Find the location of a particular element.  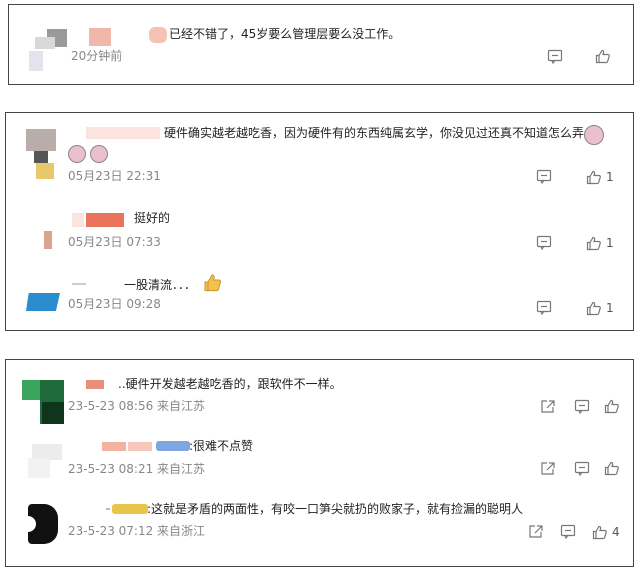

comment-time: 05月23日 09:28 is located at coordinates (114, 304).